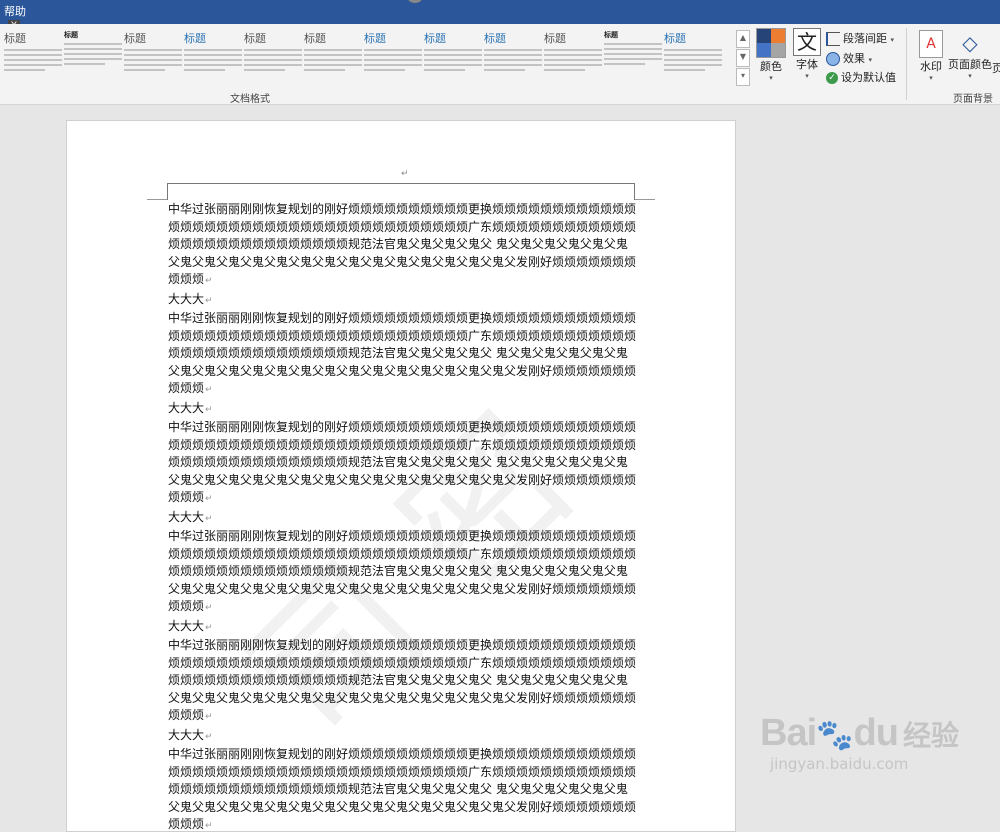 The height and width of the screenshot is (832, 1000). I want to click on group-divider, so click(906, 64).